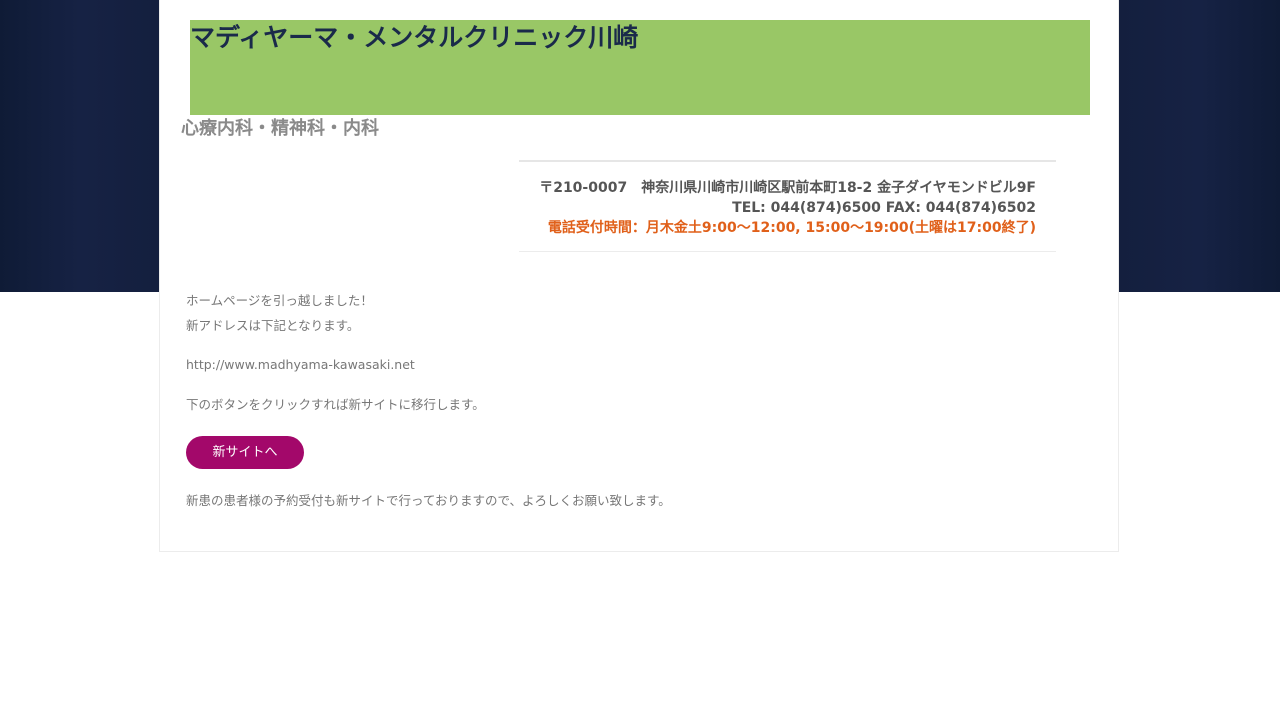 The image size is (1280, 720). I want to click on title-banner: マディヤーマ・メンタルクリニック川崎, so click(640, 67).